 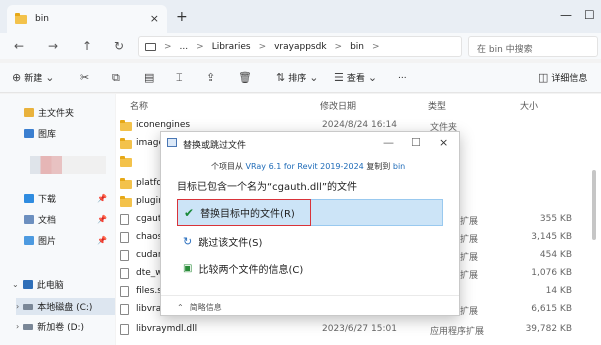 I want to click on share-button: ⇪, so click(x=210, y=77).